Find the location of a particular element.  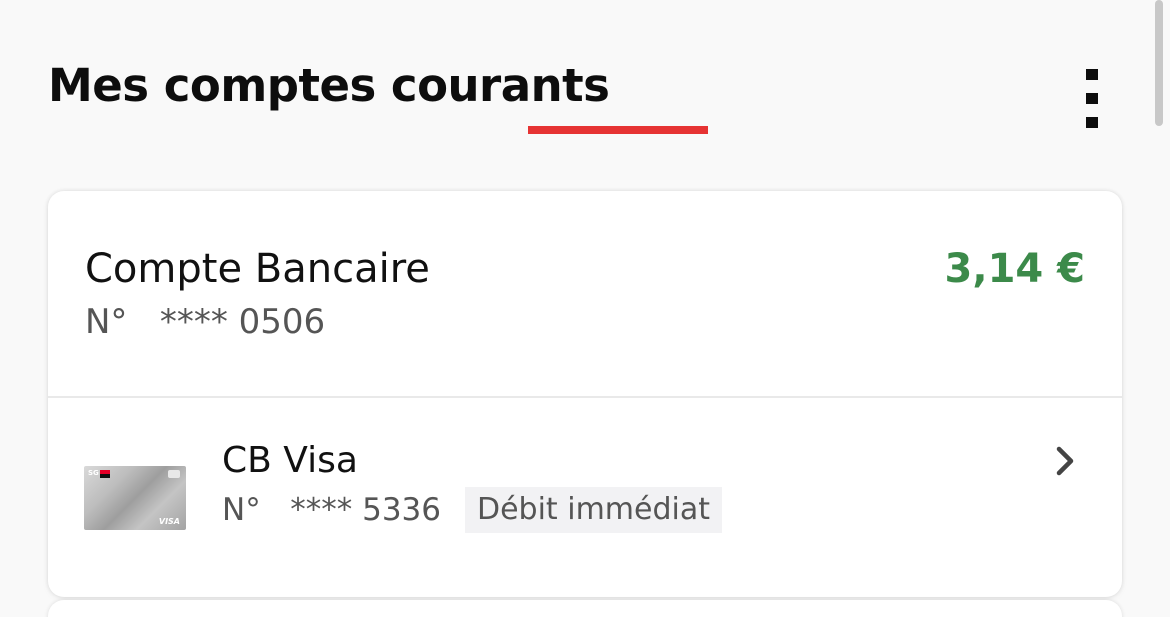

visa-card-image: SG VISA is located at coordinates (135, 498).